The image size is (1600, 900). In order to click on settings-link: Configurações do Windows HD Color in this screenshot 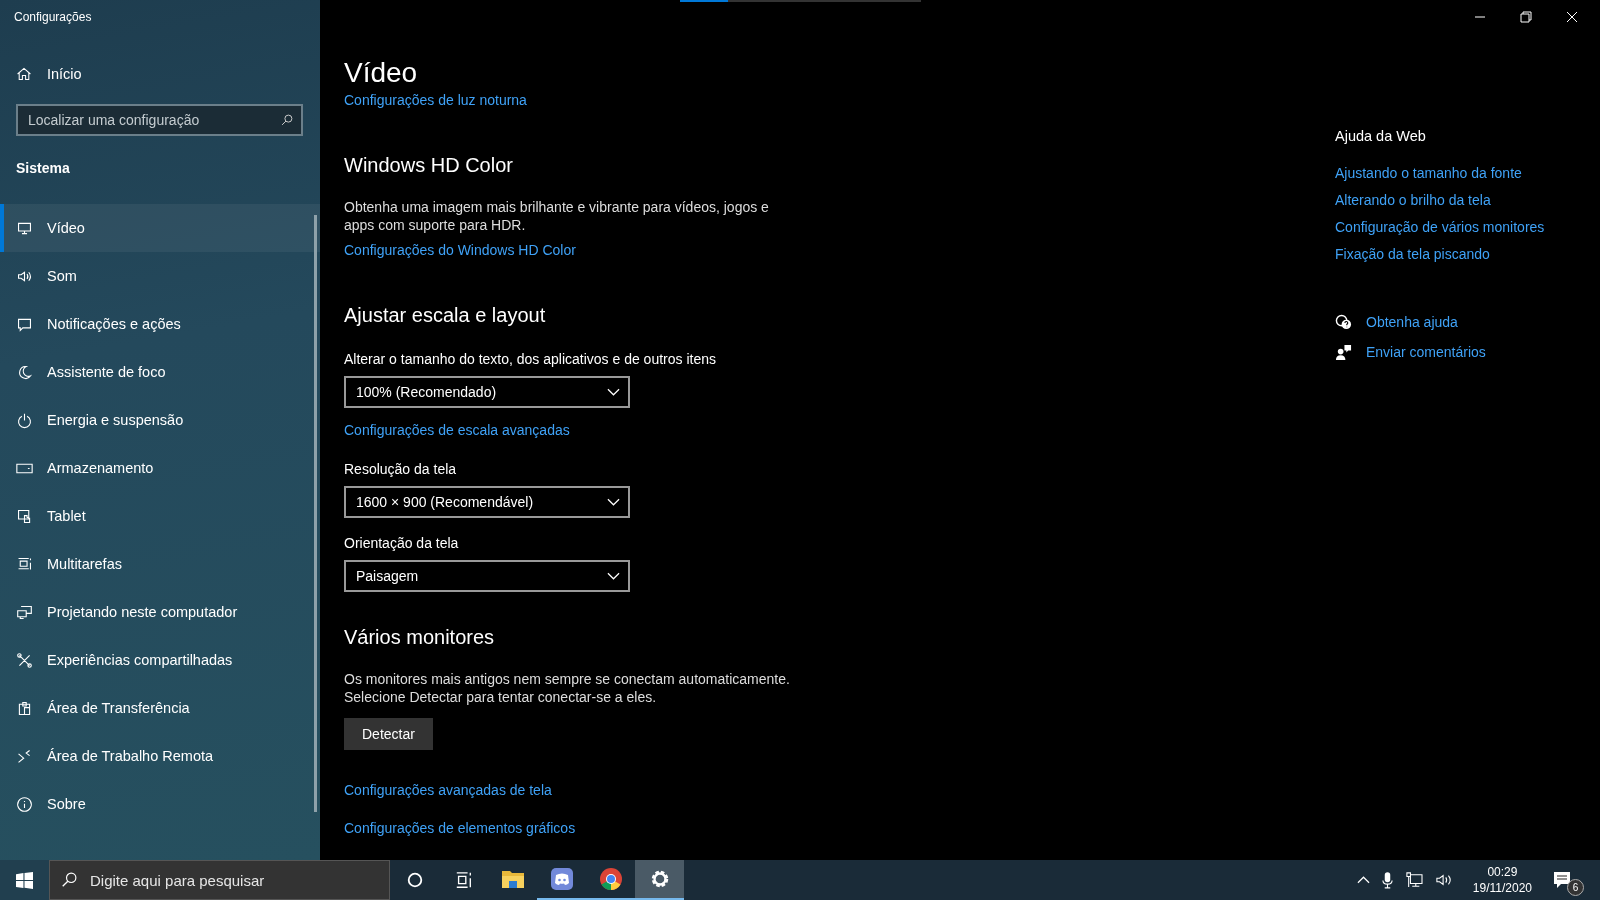, I will do `click(460, 250)`.